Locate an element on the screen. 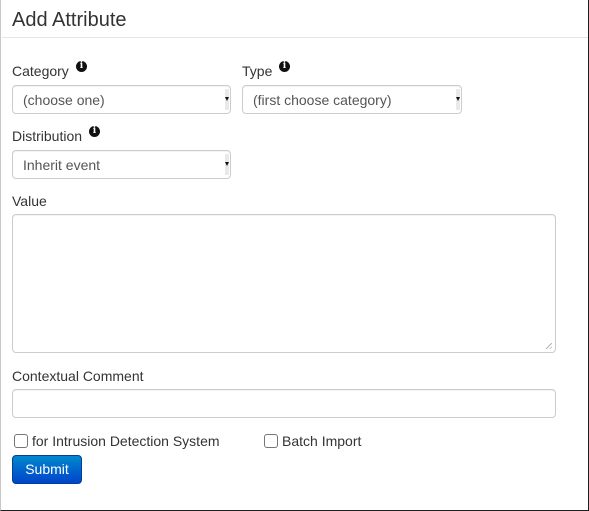 The image size is (589, 511). category-select: (choose one) is located at coordinates (121, 99).